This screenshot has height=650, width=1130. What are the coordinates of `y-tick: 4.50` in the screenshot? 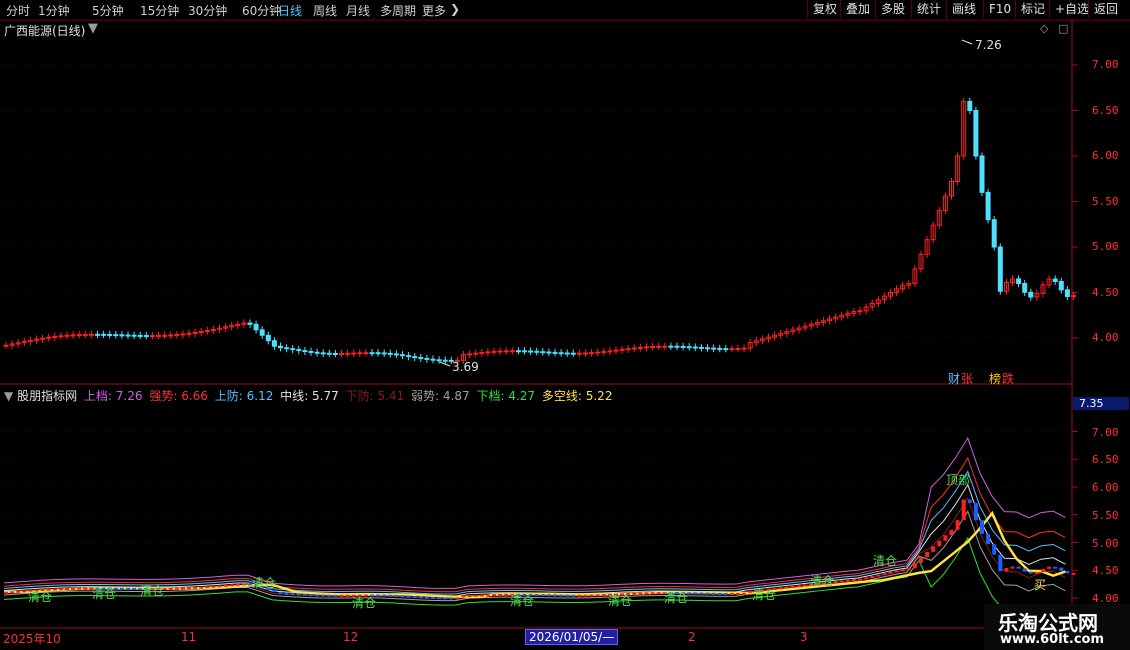 It's located at (1105, 570).